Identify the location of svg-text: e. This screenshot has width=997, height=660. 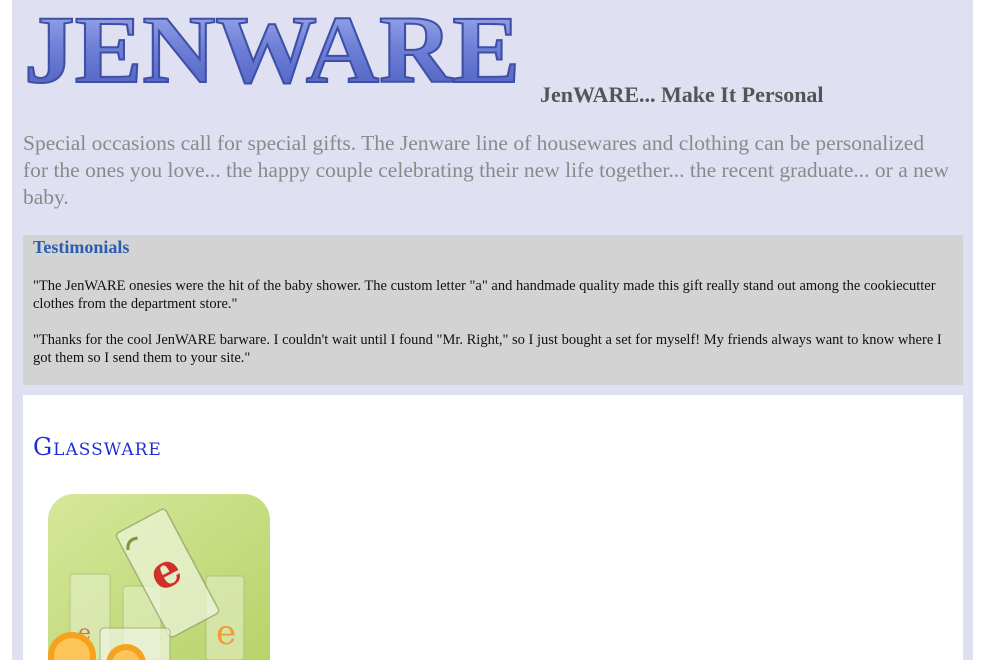
(226, 633).